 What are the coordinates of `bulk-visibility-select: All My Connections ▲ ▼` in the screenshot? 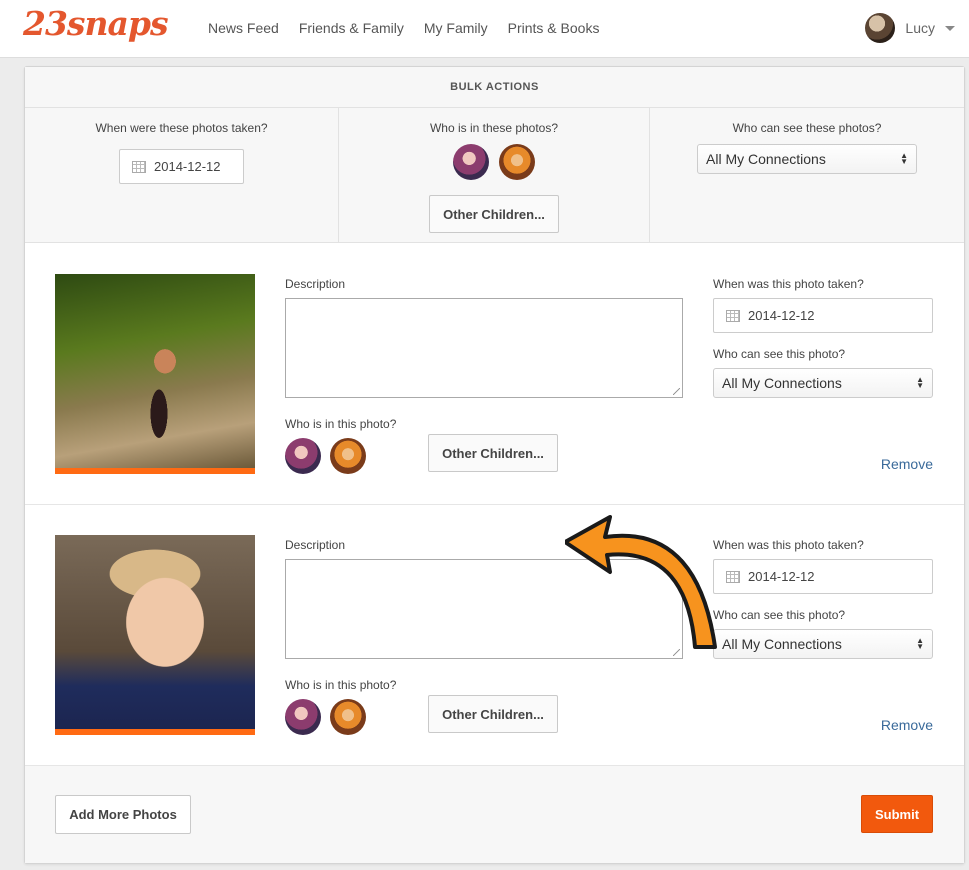 It's located at (807, 159).